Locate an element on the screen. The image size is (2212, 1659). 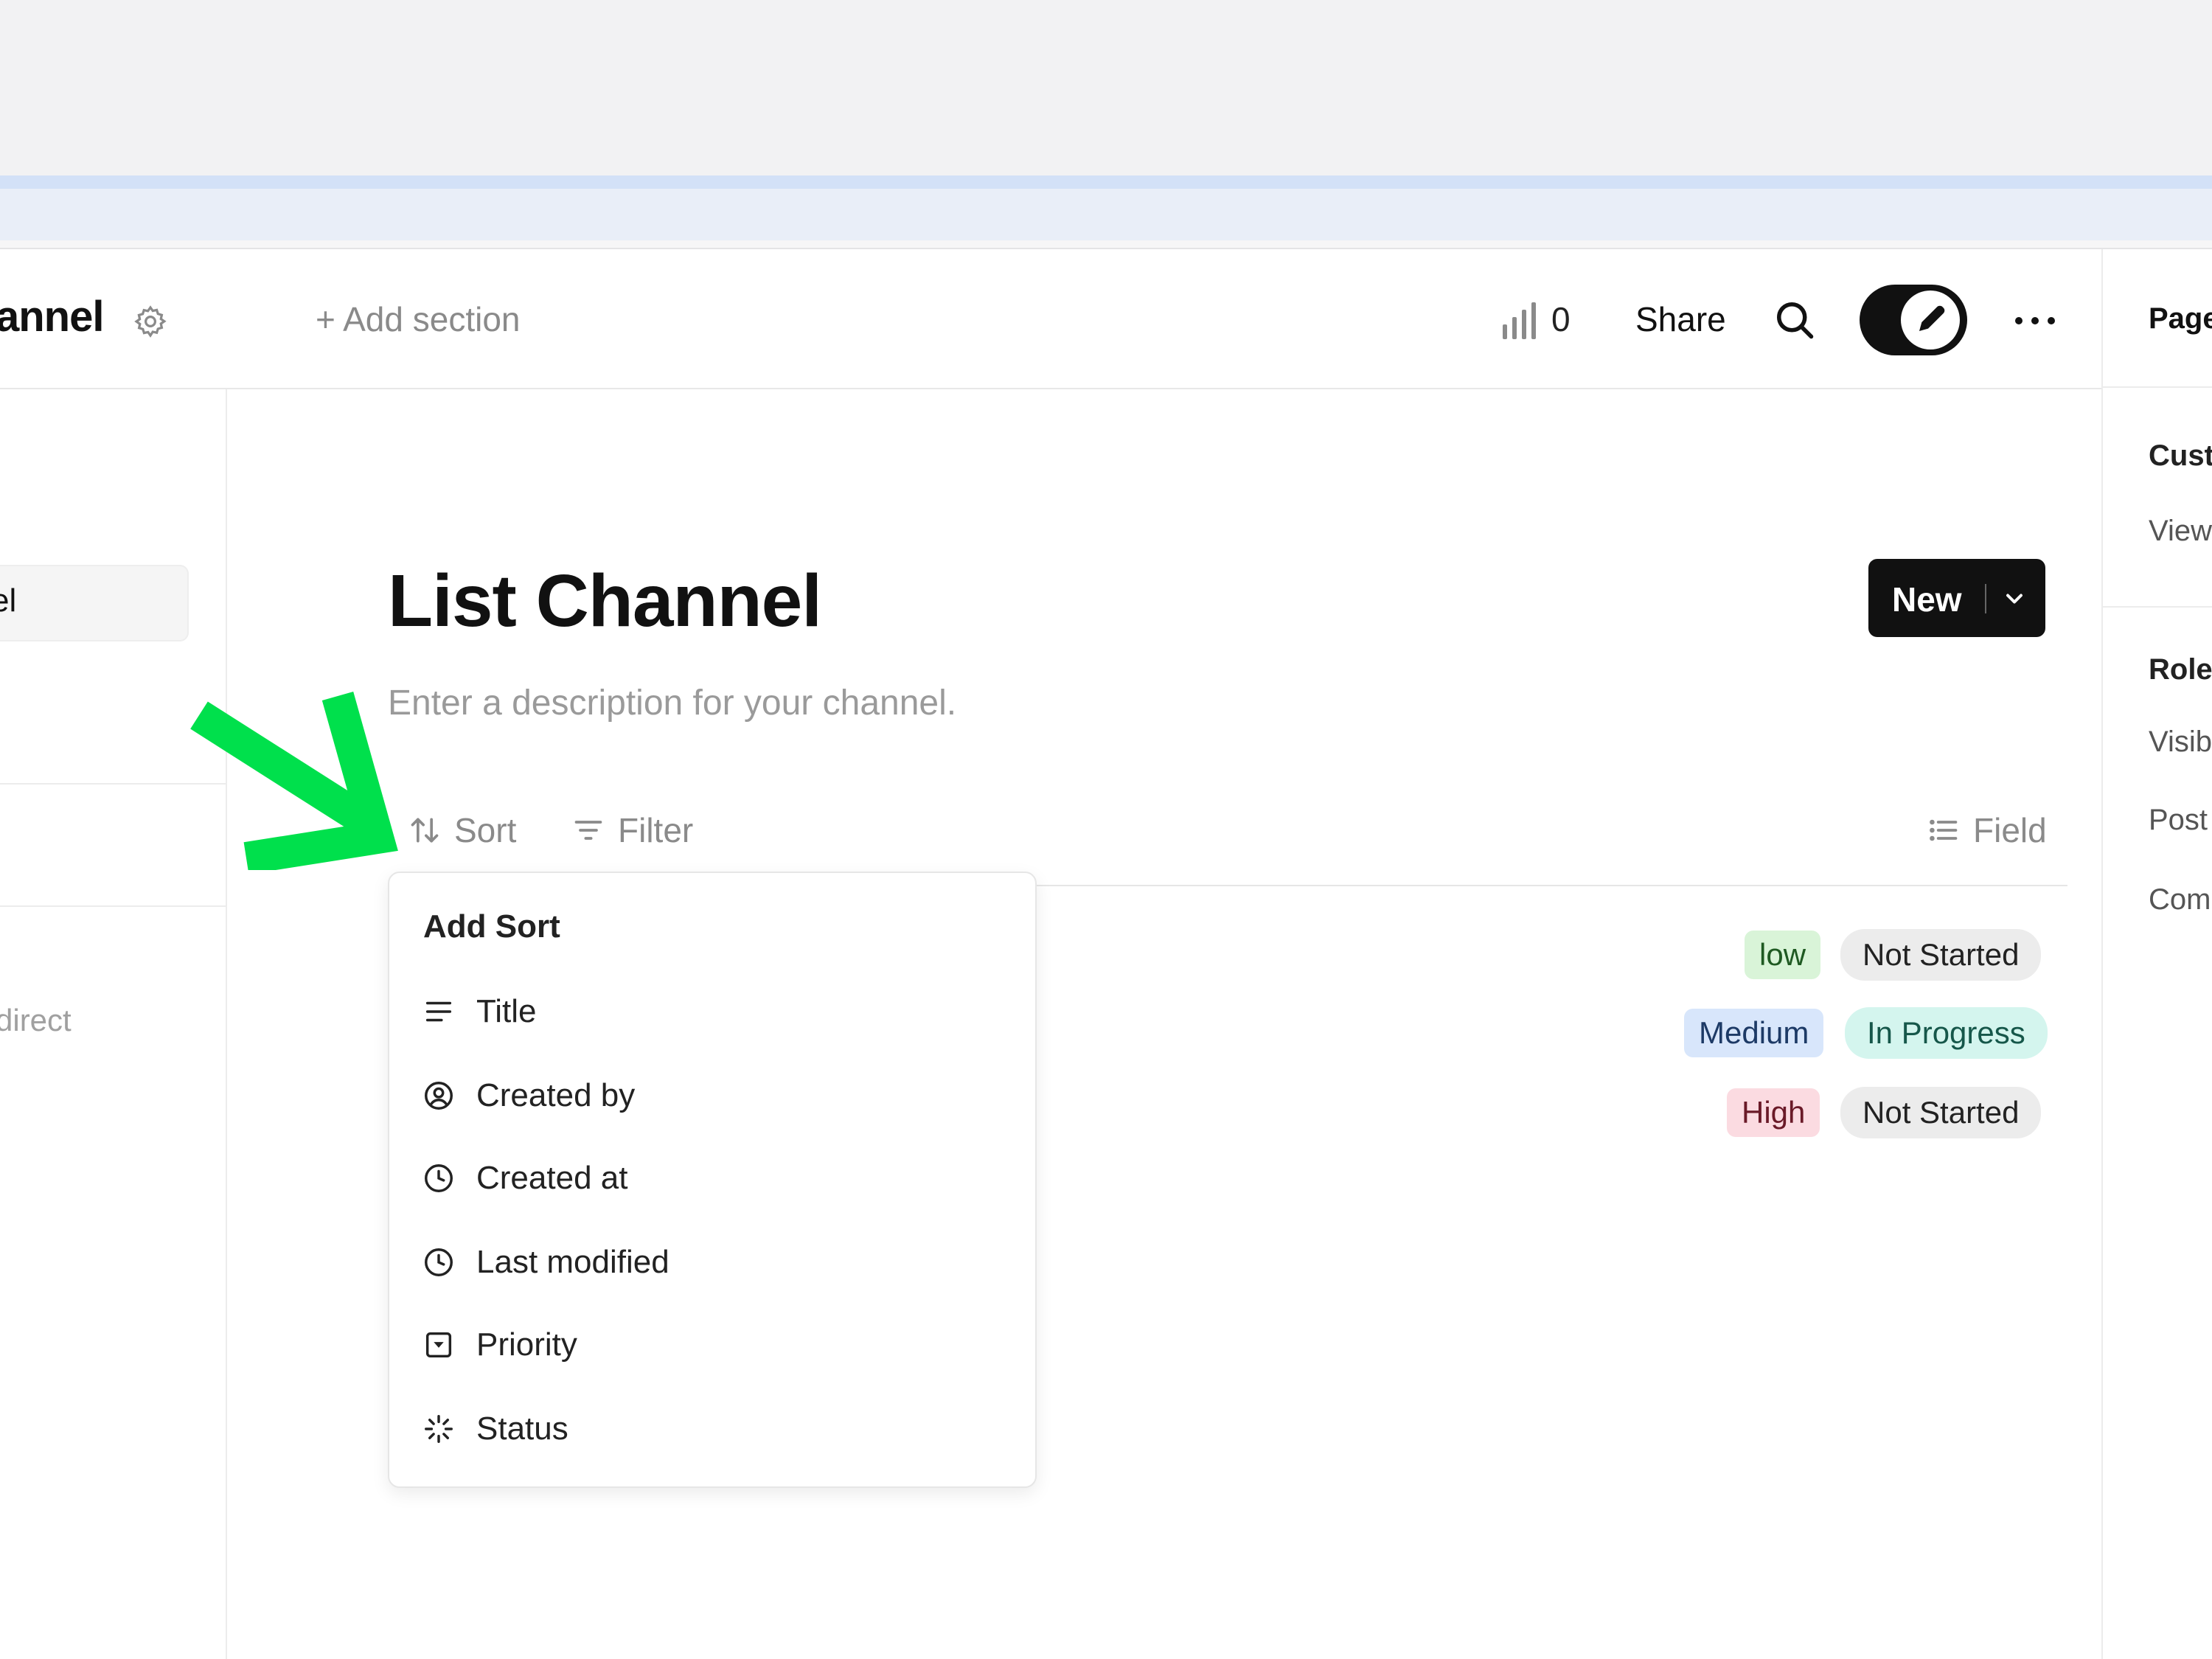
panel-section-role: Role is located at coordinates (2180, 669).